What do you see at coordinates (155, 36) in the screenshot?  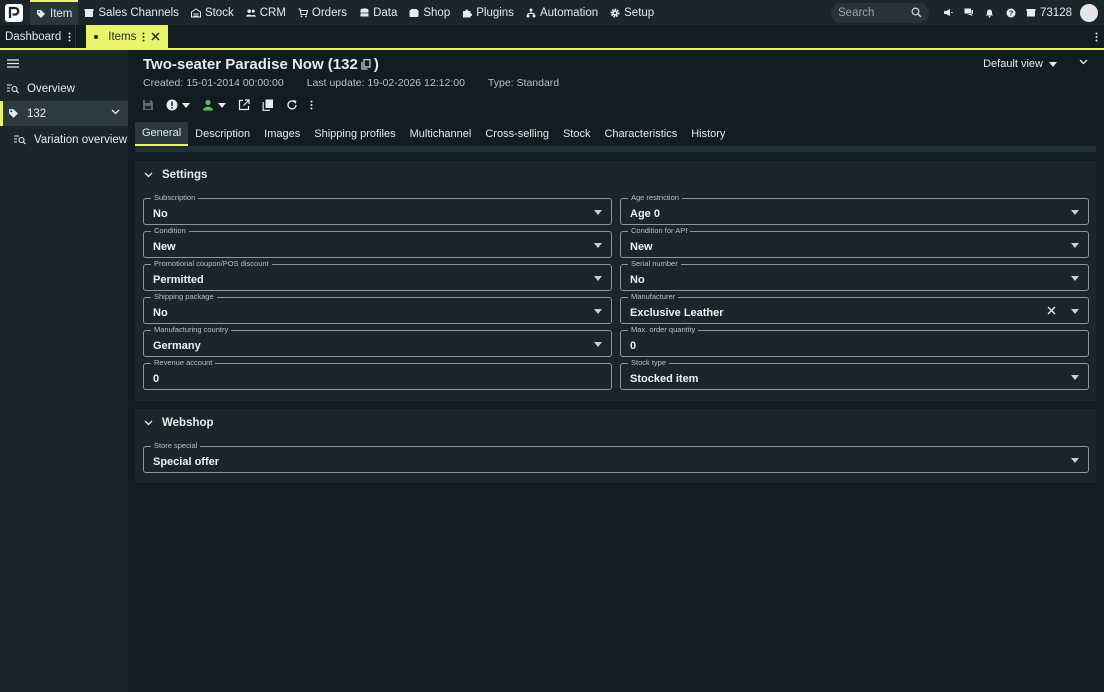 I see `close-icon` at bounding box center [155, 36].